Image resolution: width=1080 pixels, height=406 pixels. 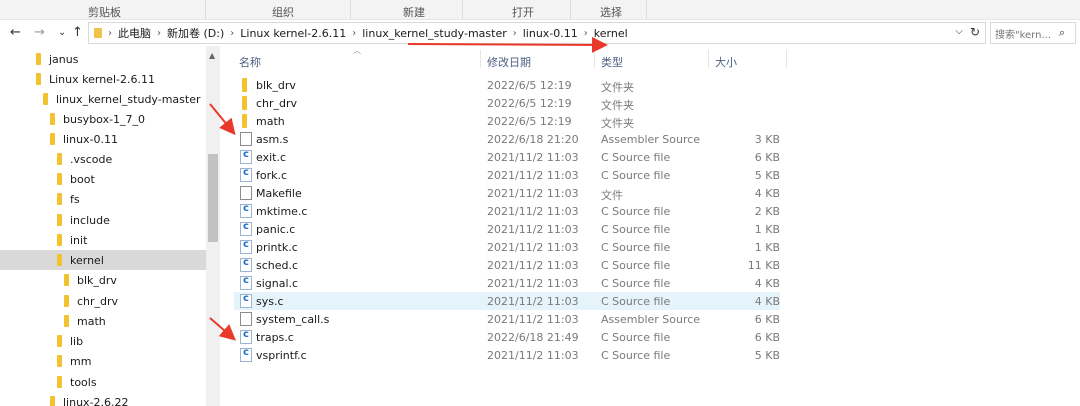 I want to click on recent-locations-button: ⌄, so click(x=62, y=32).